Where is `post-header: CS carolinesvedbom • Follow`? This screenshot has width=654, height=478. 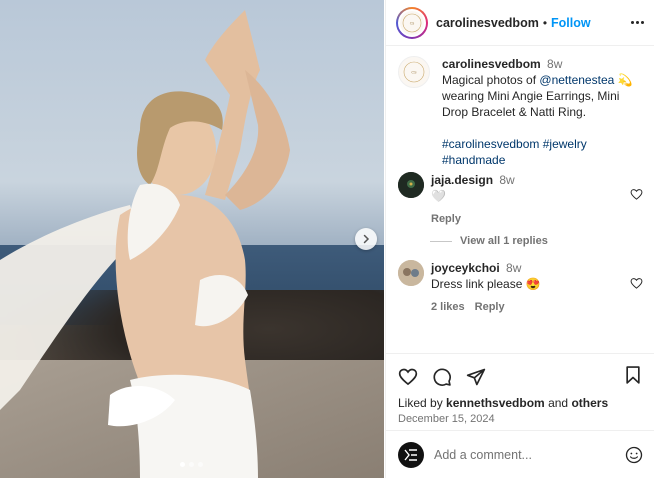 post-header: CS carolinesvedbom • Follow is located at coordinates (520, 23).